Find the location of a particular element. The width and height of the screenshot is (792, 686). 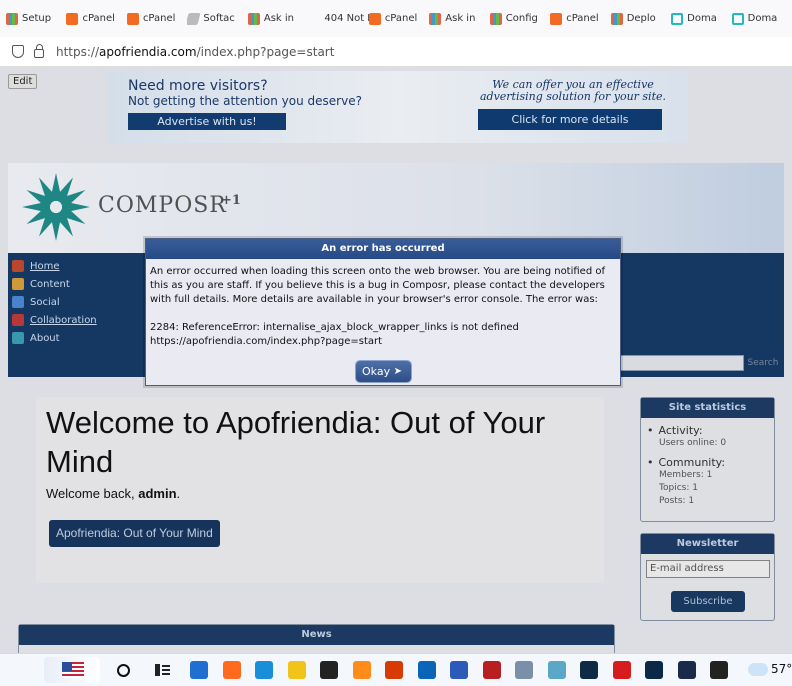

firefox-icon is located at coordinates (231, 670).